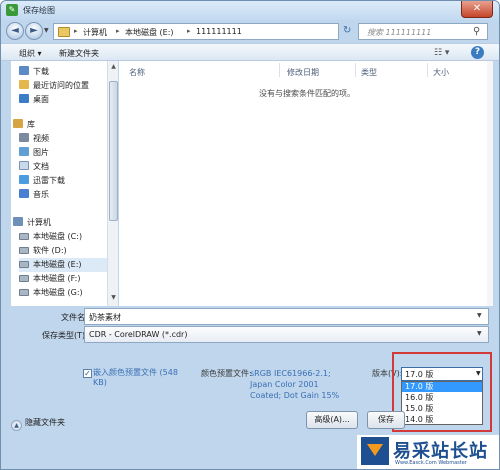 This screenshot has height=470, width=500. I want to click on forward-button: ►, so click(34, 31).